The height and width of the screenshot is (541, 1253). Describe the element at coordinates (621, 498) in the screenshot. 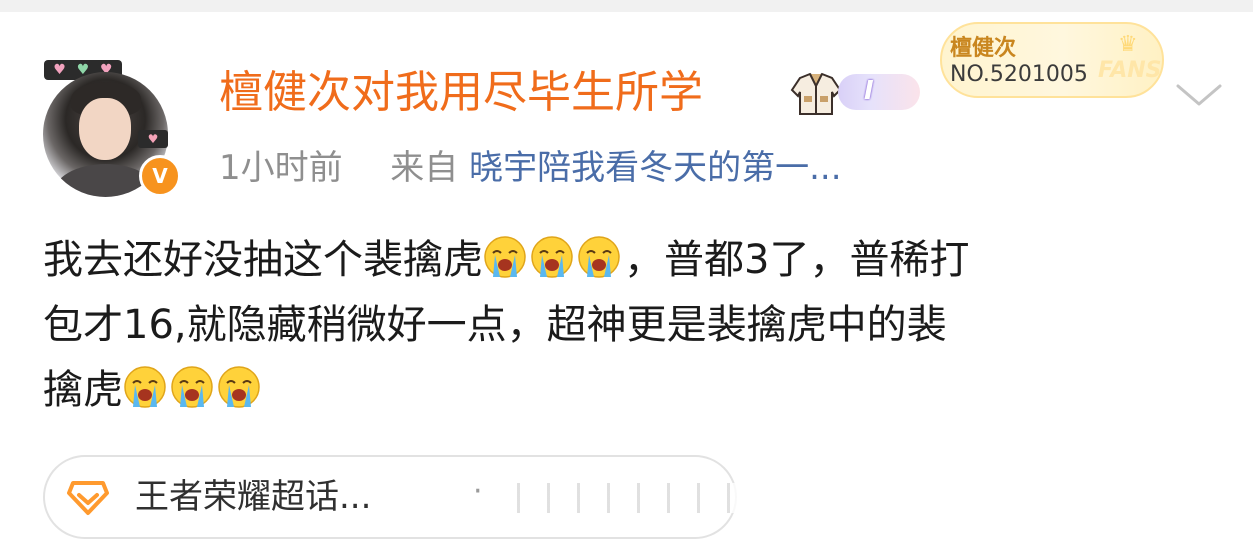

I see `blurred-text-decoration` at that location.